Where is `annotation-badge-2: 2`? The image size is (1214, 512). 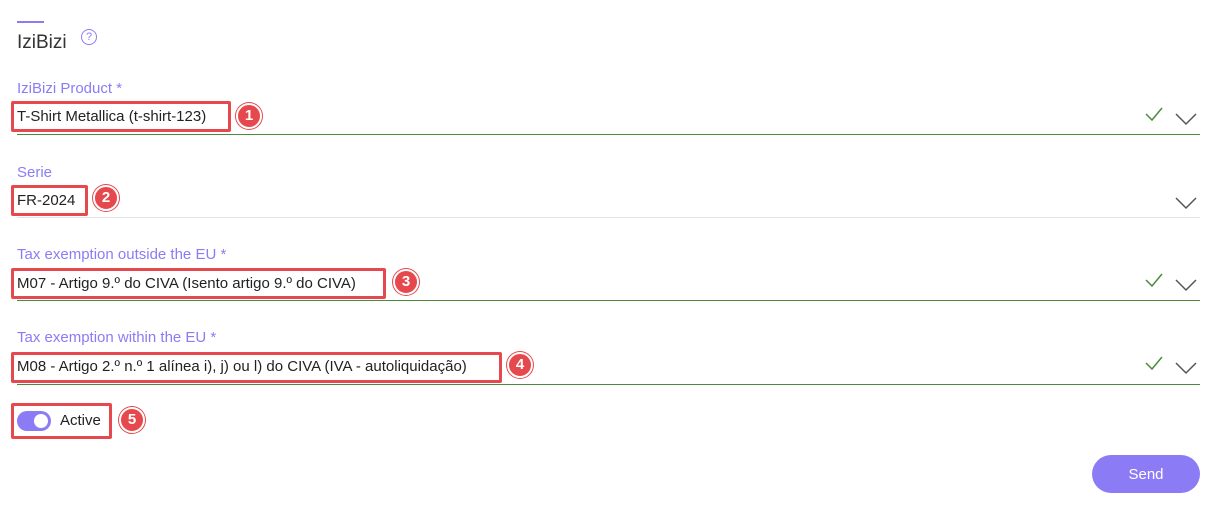
annotation-badge-2: 2 is located at coordinates (106, 198).